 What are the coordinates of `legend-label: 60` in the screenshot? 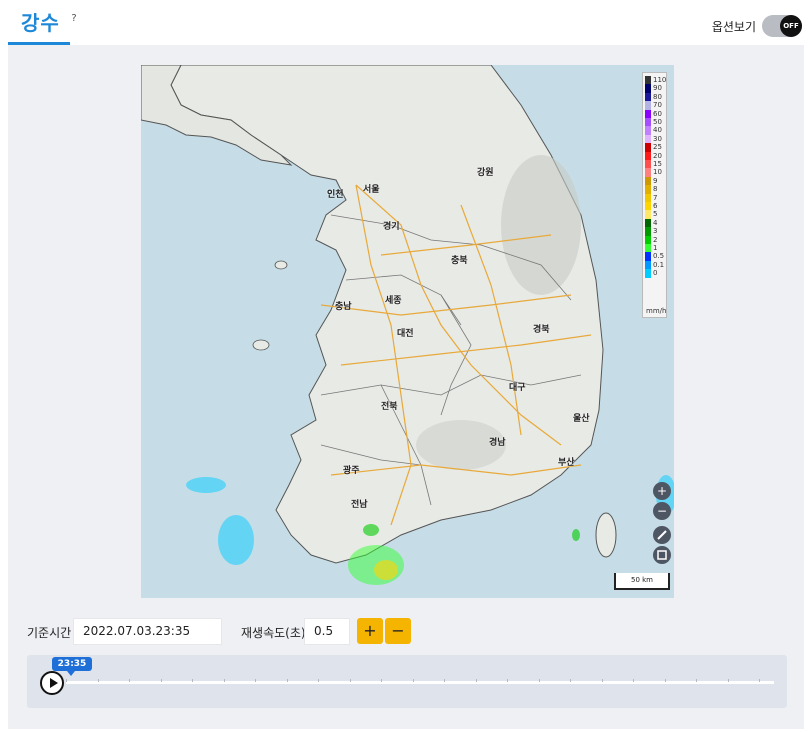 It's located at (657, 113).